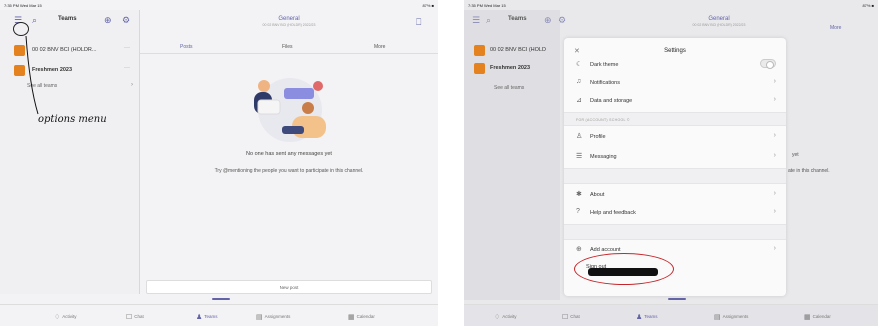 The image size is (878, 326). I want to click on gear-icon: ⚙, so click(126, 20).